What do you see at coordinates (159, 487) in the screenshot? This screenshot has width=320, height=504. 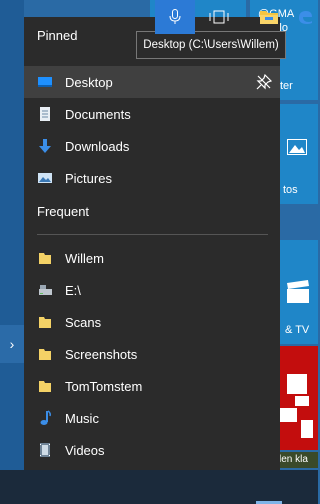 I see `taskbar` at bounding box center [159, 487].